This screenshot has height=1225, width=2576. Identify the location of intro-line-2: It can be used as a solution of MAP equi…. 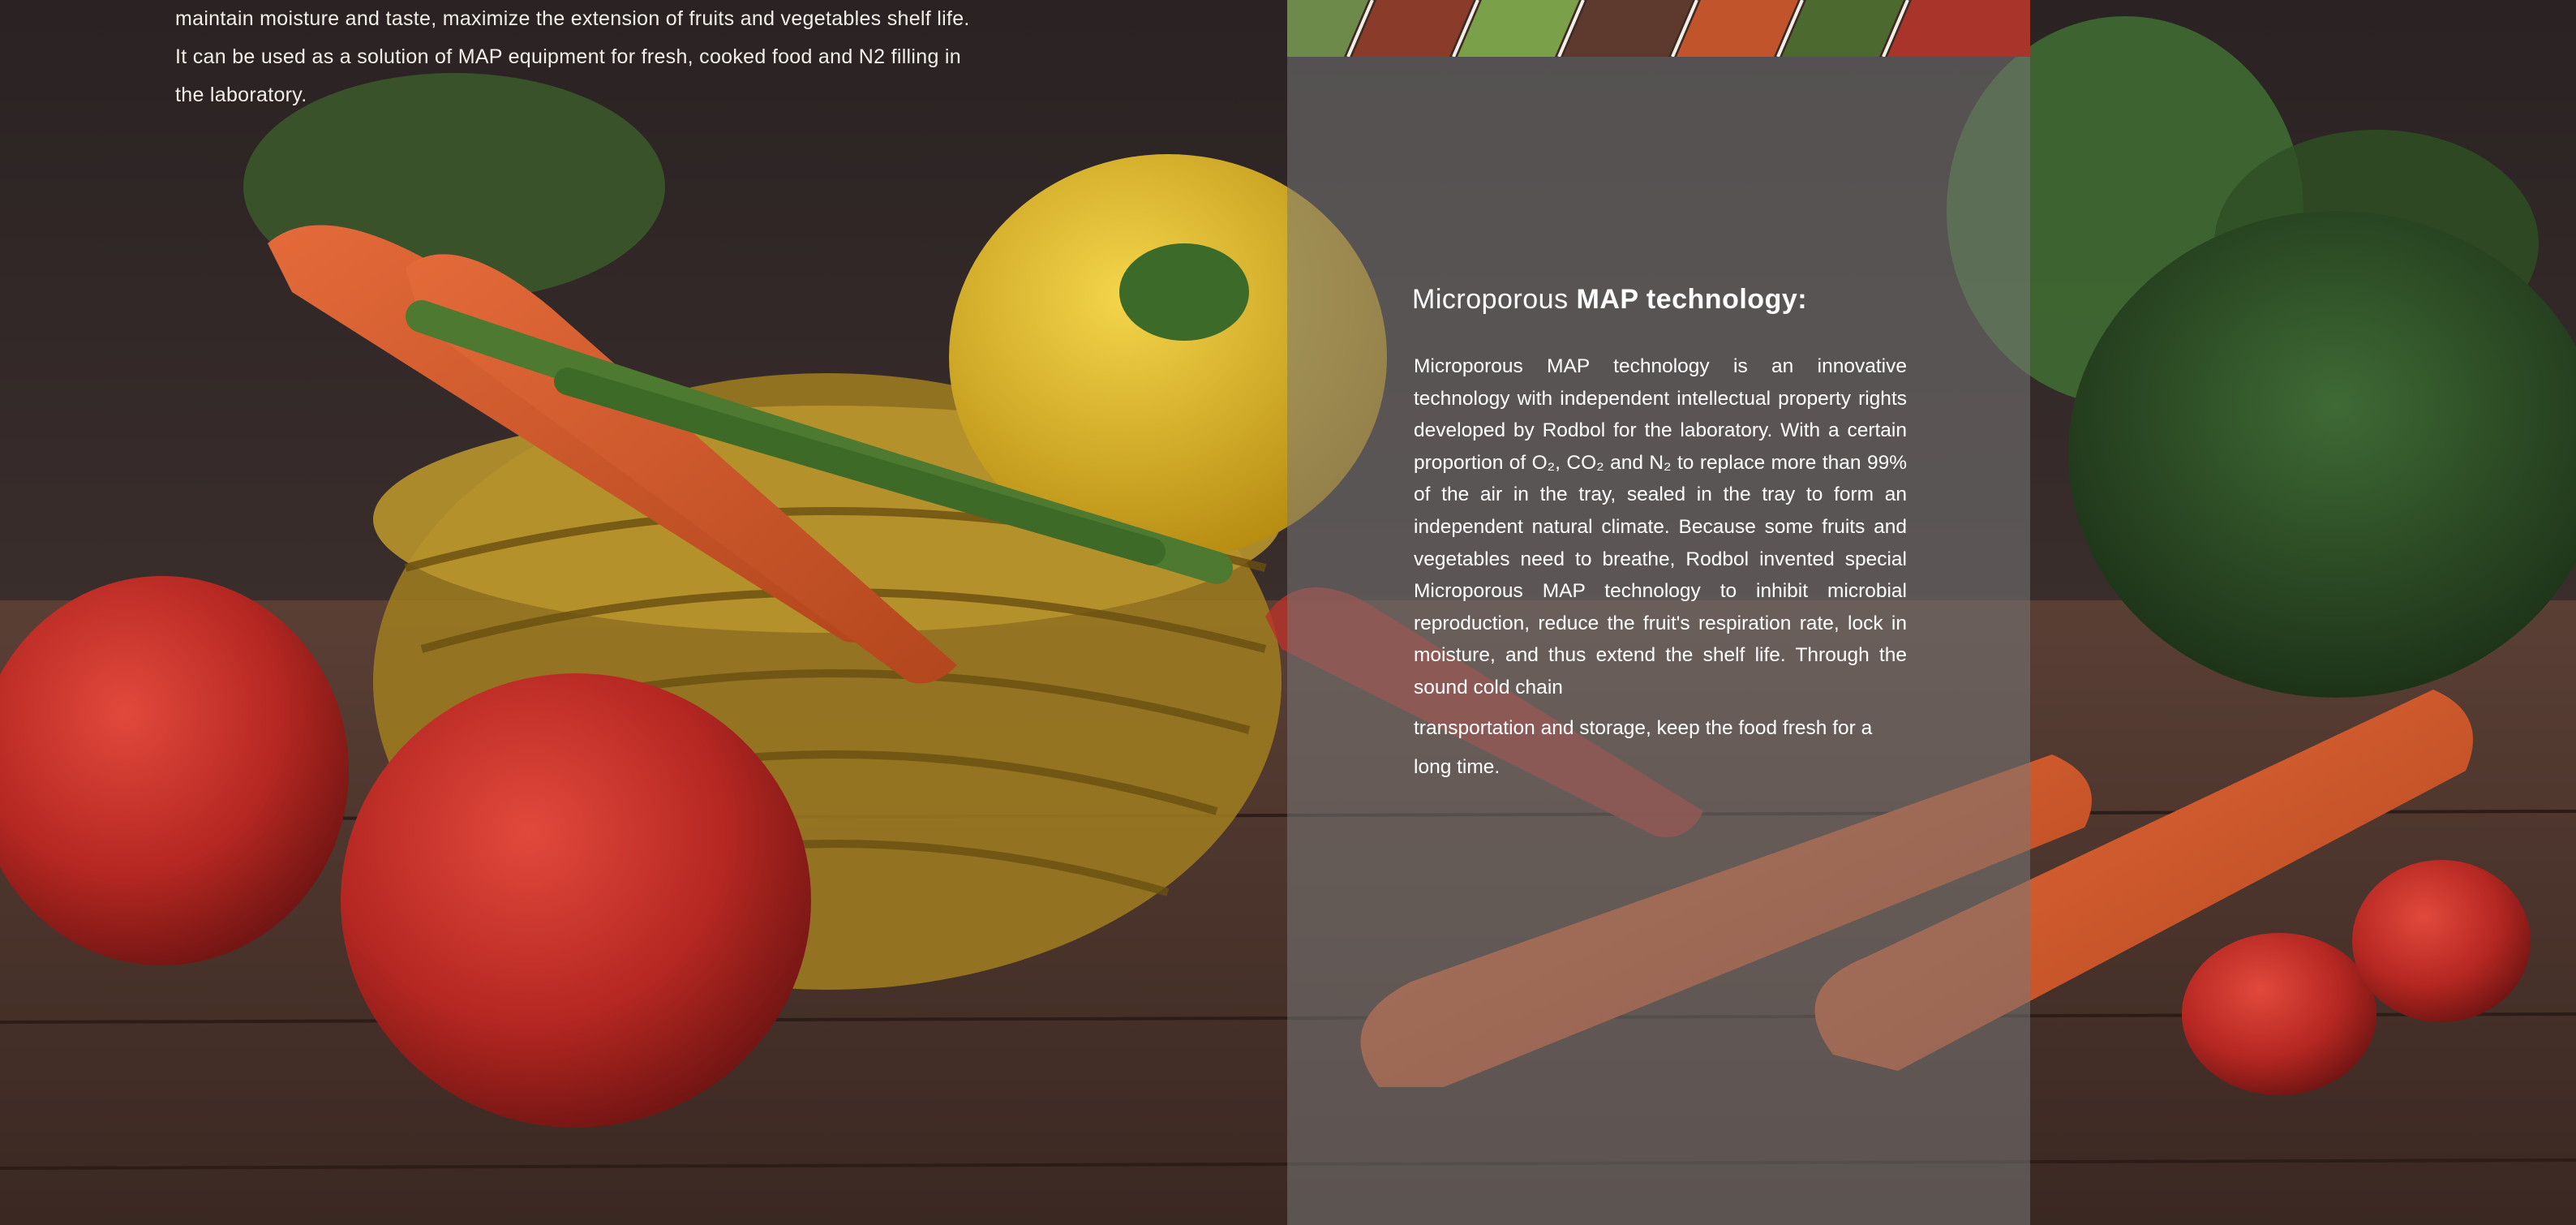
(568, 56).